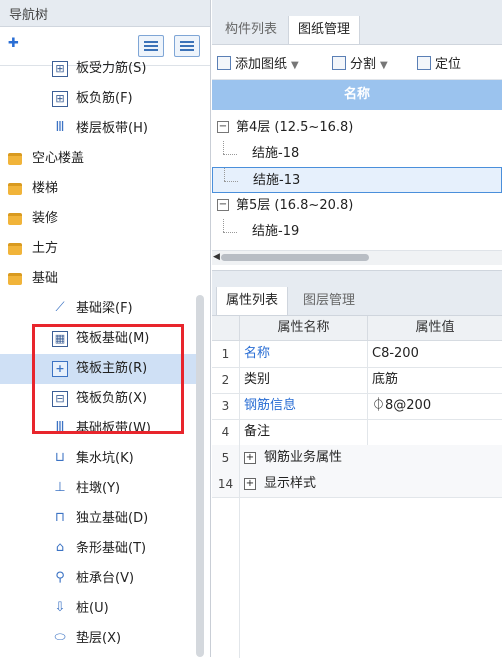 The image size is (502, 658). I want to click on sump-icon: ⊔, so click(60, 457).